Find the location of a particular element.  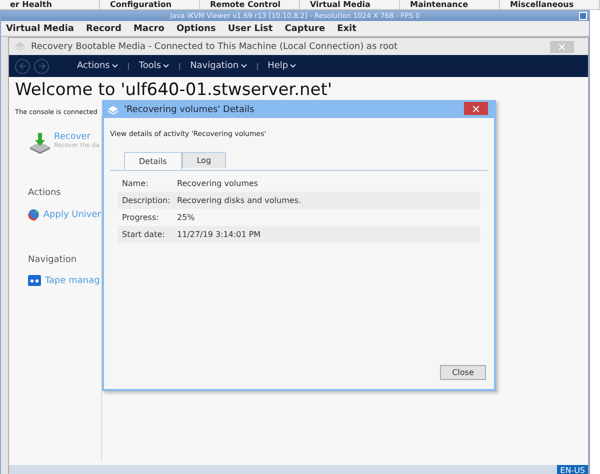

forward-button is located at coordinates (41, 66).